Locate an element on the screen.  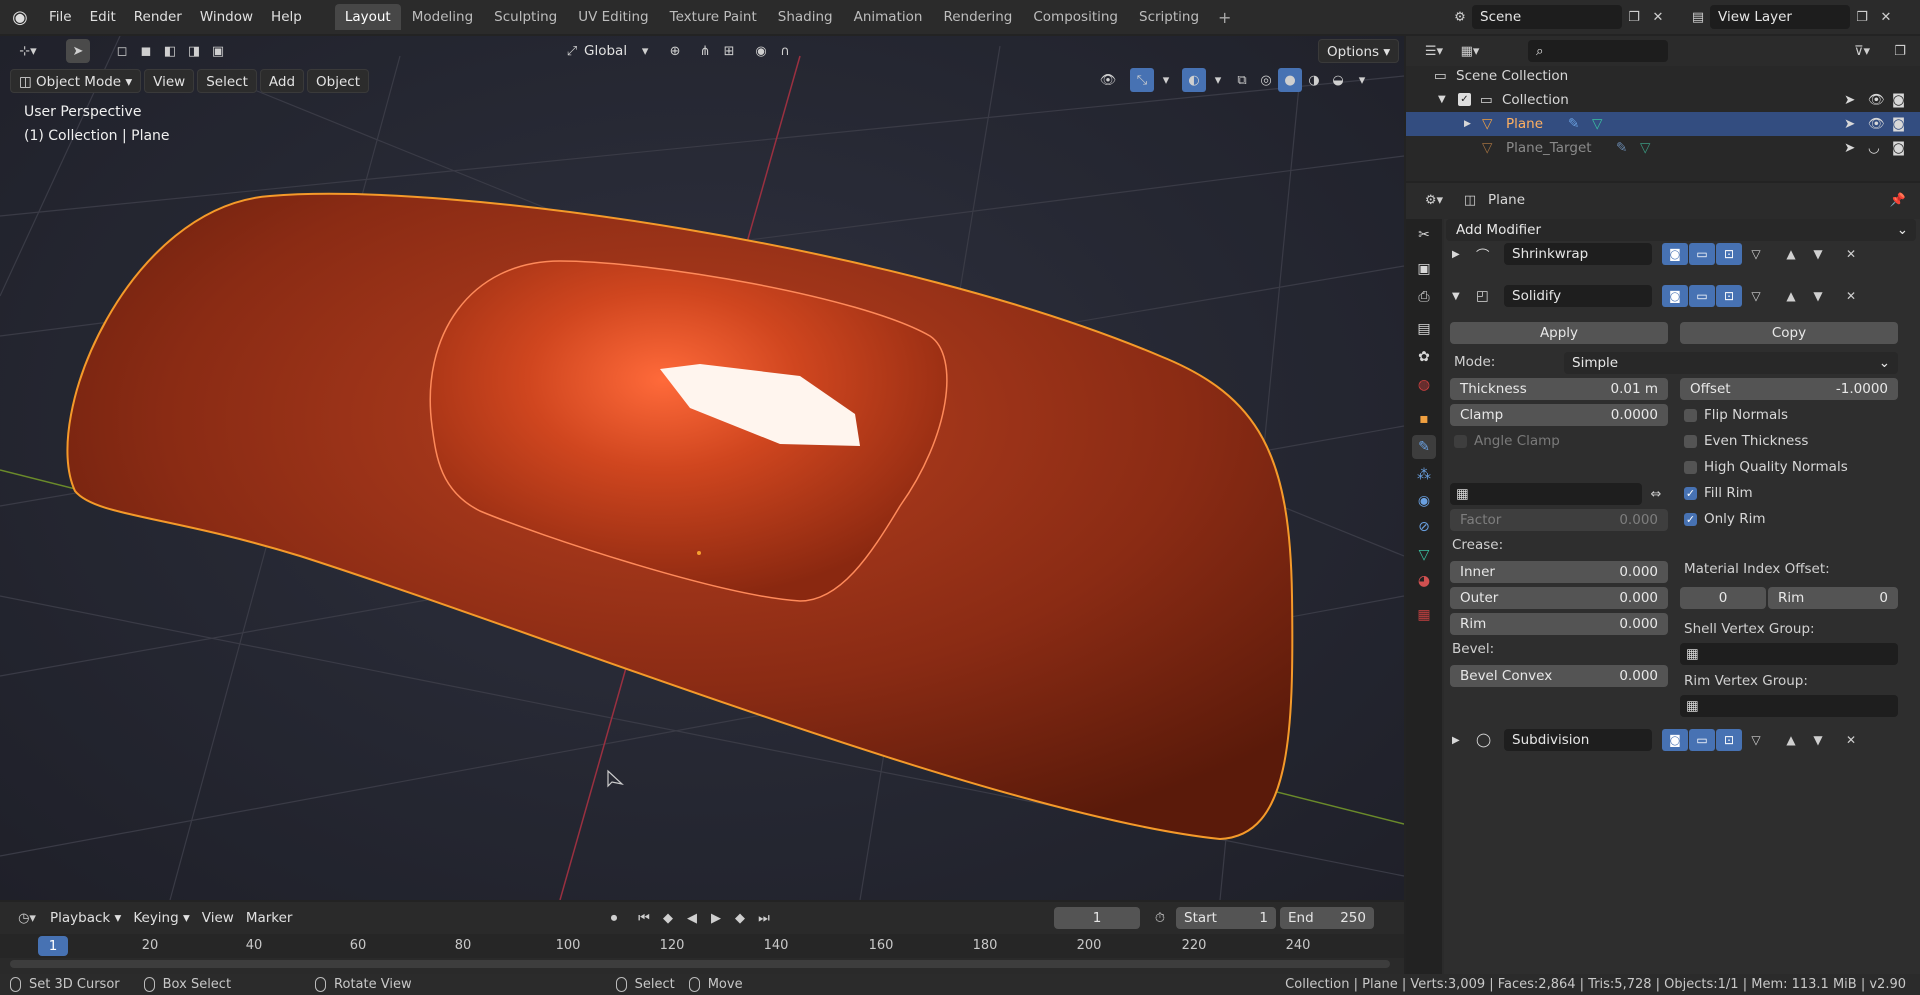
add-modifier-dropdown: Add Modifier ⌄ is located at coordinates (1681, 230).